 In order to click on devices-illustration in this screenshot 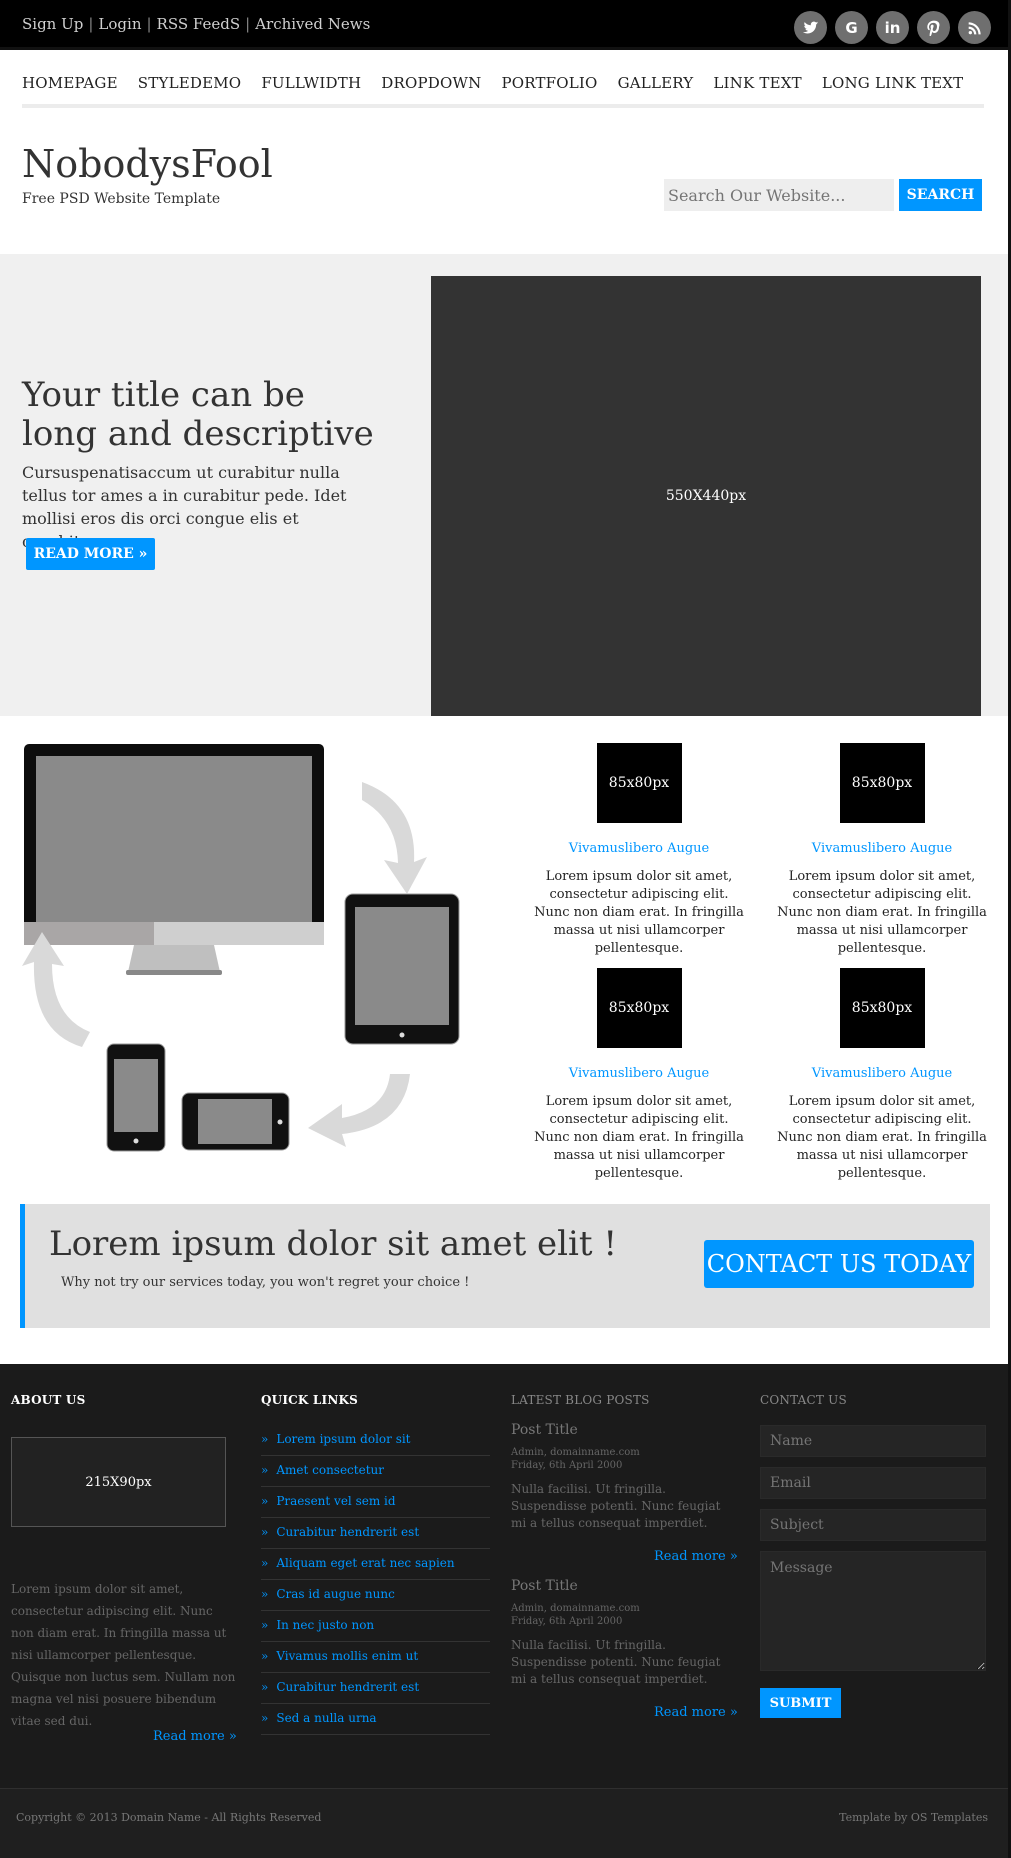, I will do `click(241, 948)`.